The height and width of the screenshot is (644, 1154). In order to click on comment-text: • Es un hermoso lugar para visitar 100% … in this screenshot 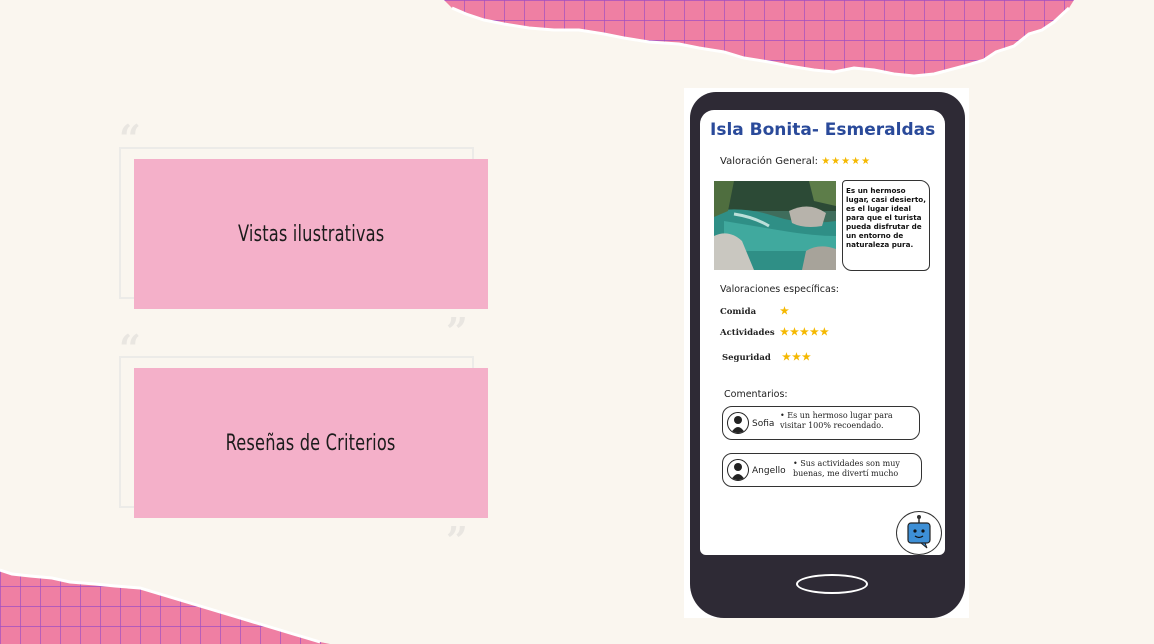, I will do `click(836, 420)`.